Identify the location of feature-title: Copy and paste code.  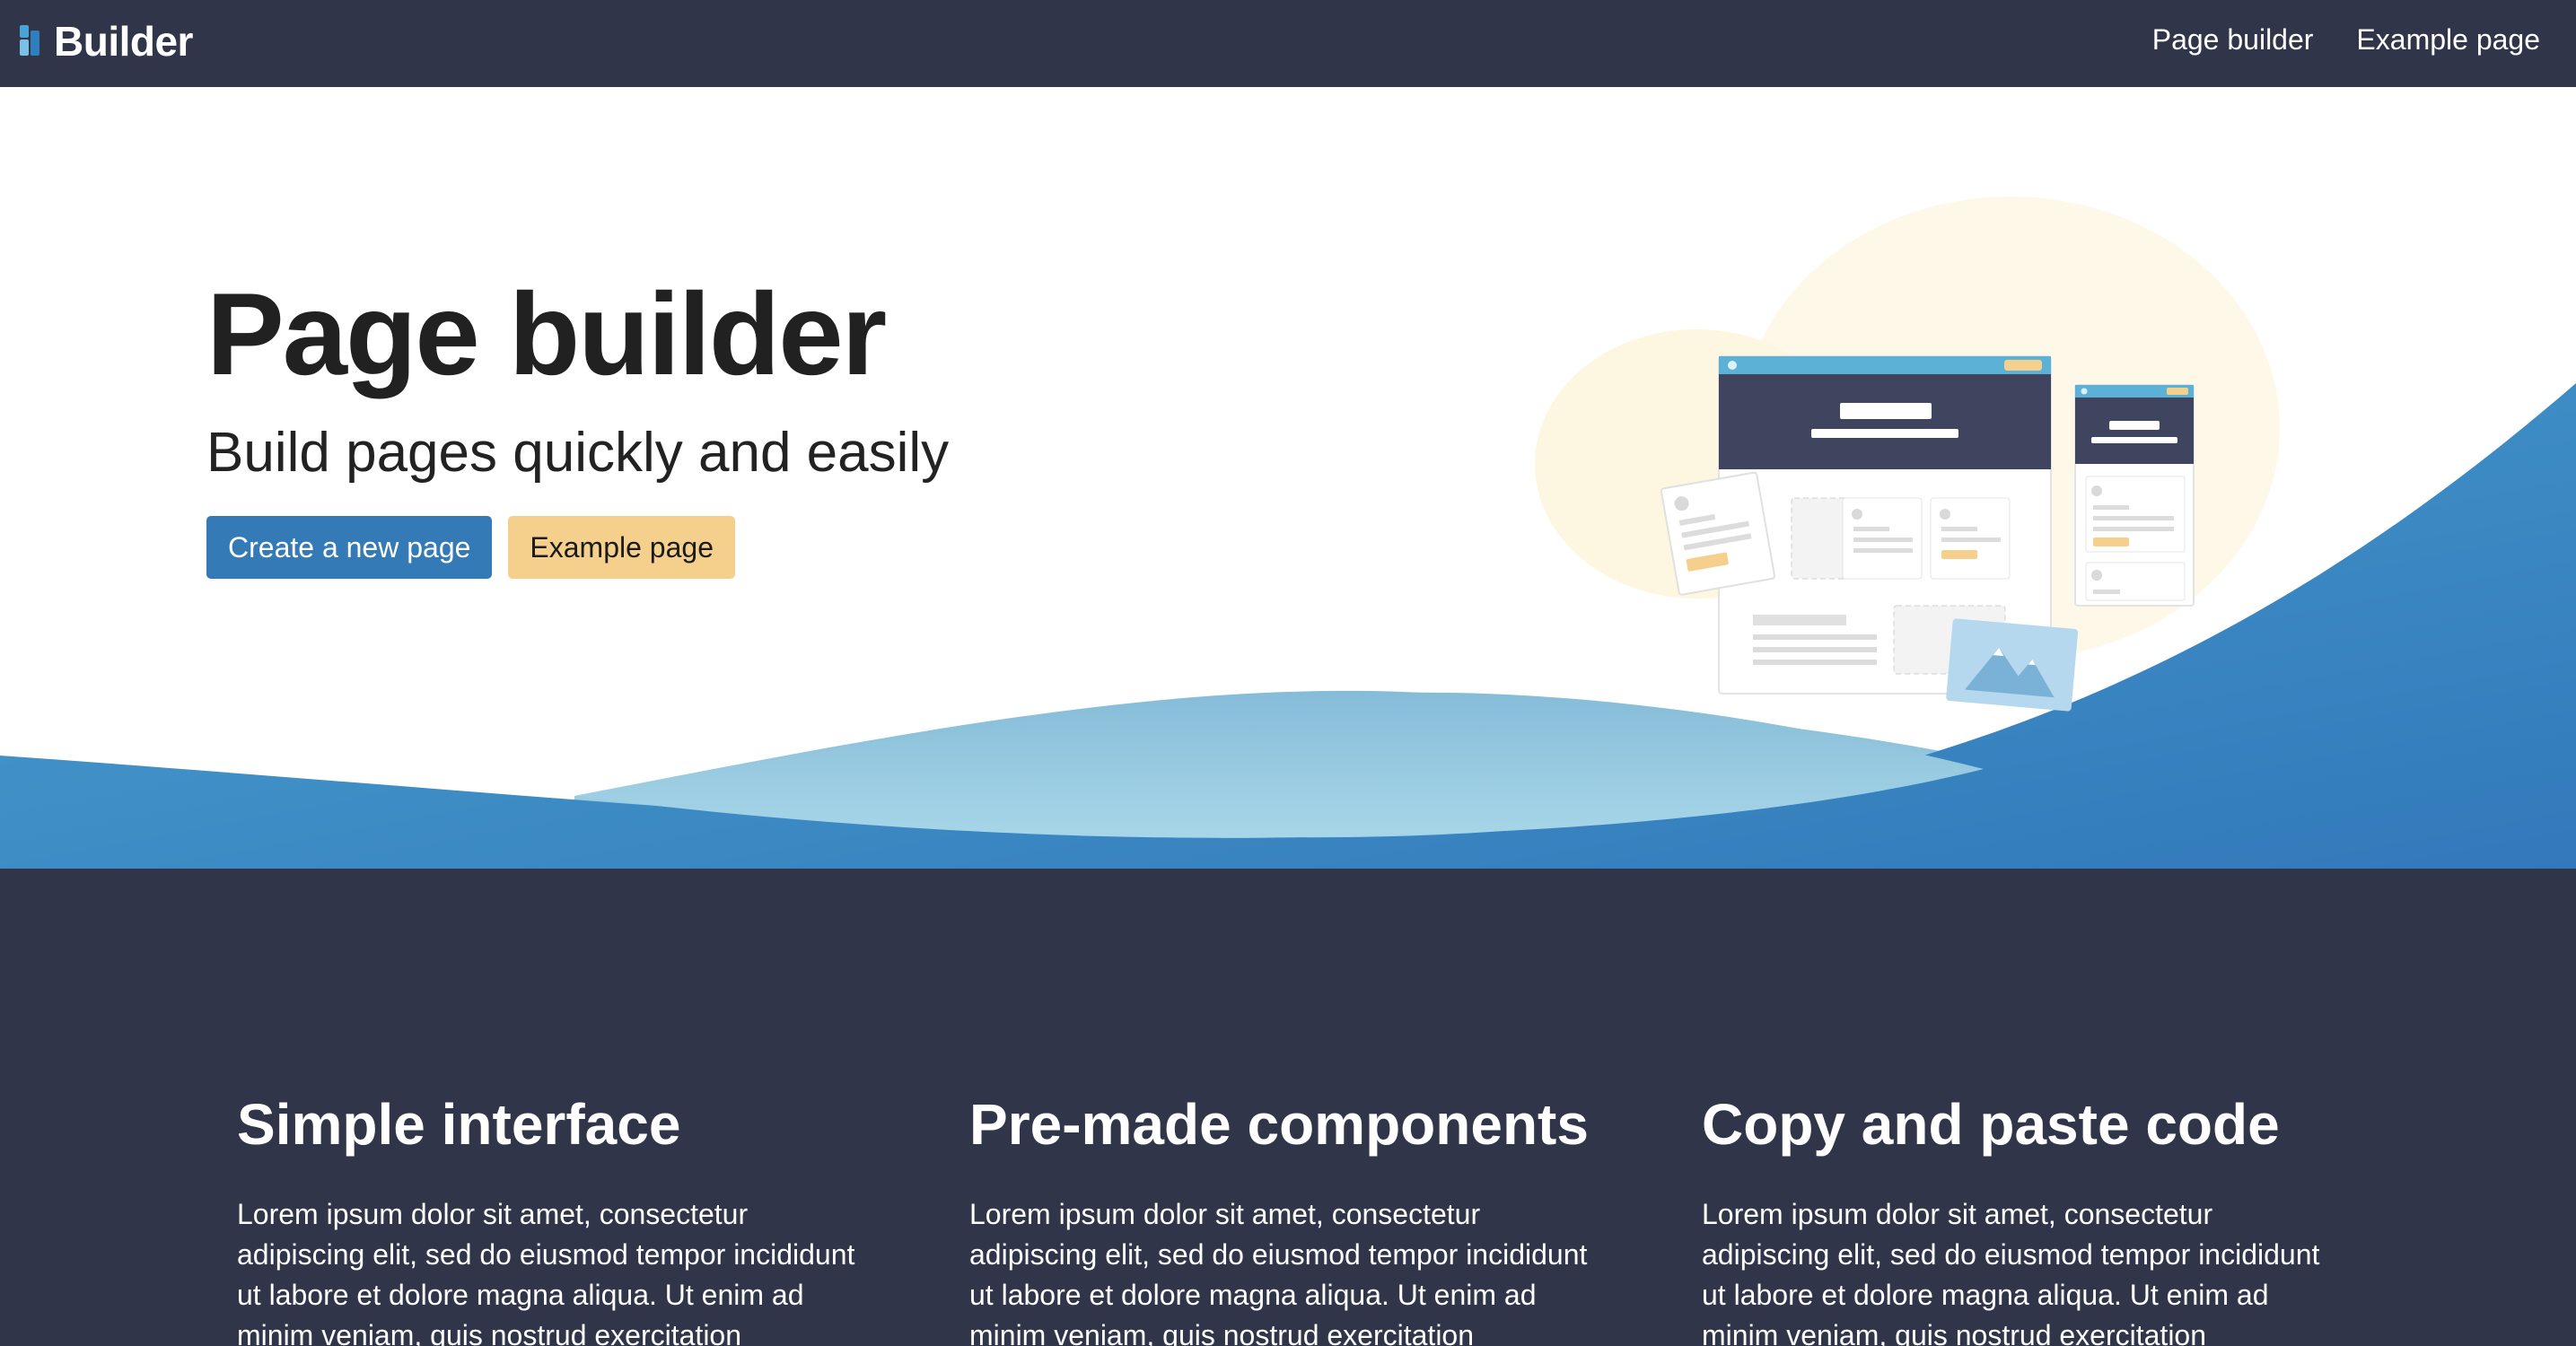
(1991, 1124).